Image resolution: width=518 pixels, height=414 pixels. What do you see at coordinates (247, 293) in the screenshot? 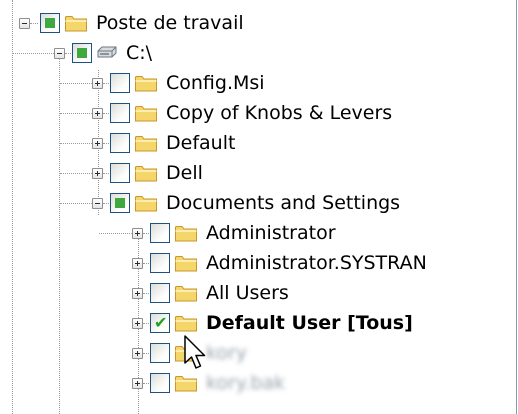
I see `tree-item-label: All Users` at bounding box center [247, 293].